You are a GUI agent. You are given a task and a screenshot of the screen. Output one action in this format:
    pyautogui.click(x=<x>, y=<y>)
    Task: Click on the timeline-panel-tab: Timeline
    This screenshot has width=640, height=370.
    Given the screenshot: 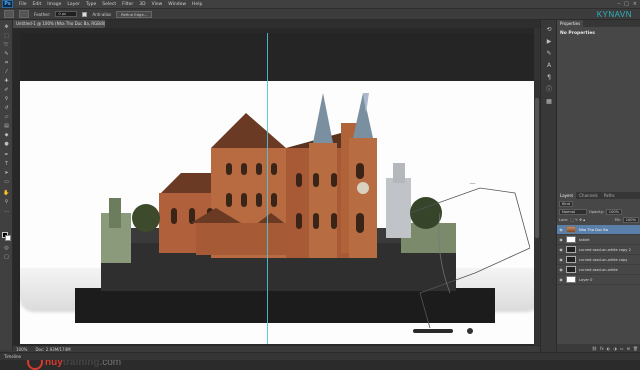 What is the action you would take?
    pyautogui.click(x=320, y=356)
    